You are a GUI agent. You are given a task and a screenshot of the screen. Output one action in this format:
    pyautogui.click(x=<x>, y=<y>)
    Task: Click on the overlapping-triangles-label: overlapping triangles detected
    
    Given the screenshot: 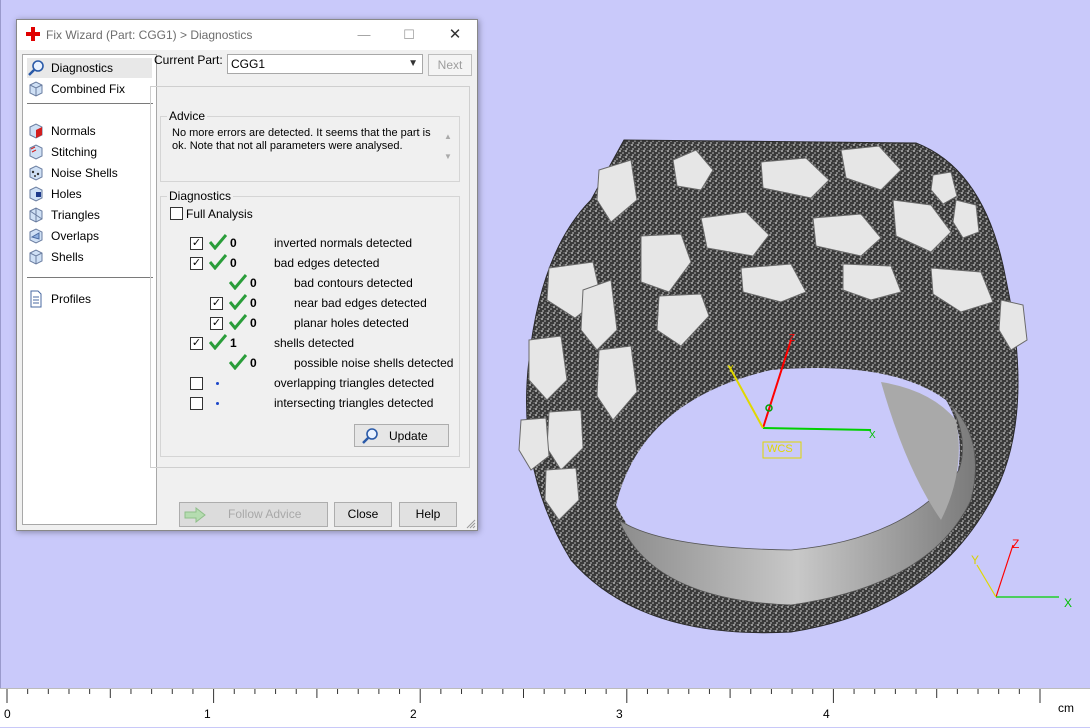 What is the action you would take?
    pyautogui.click(x=354, y=383)
    